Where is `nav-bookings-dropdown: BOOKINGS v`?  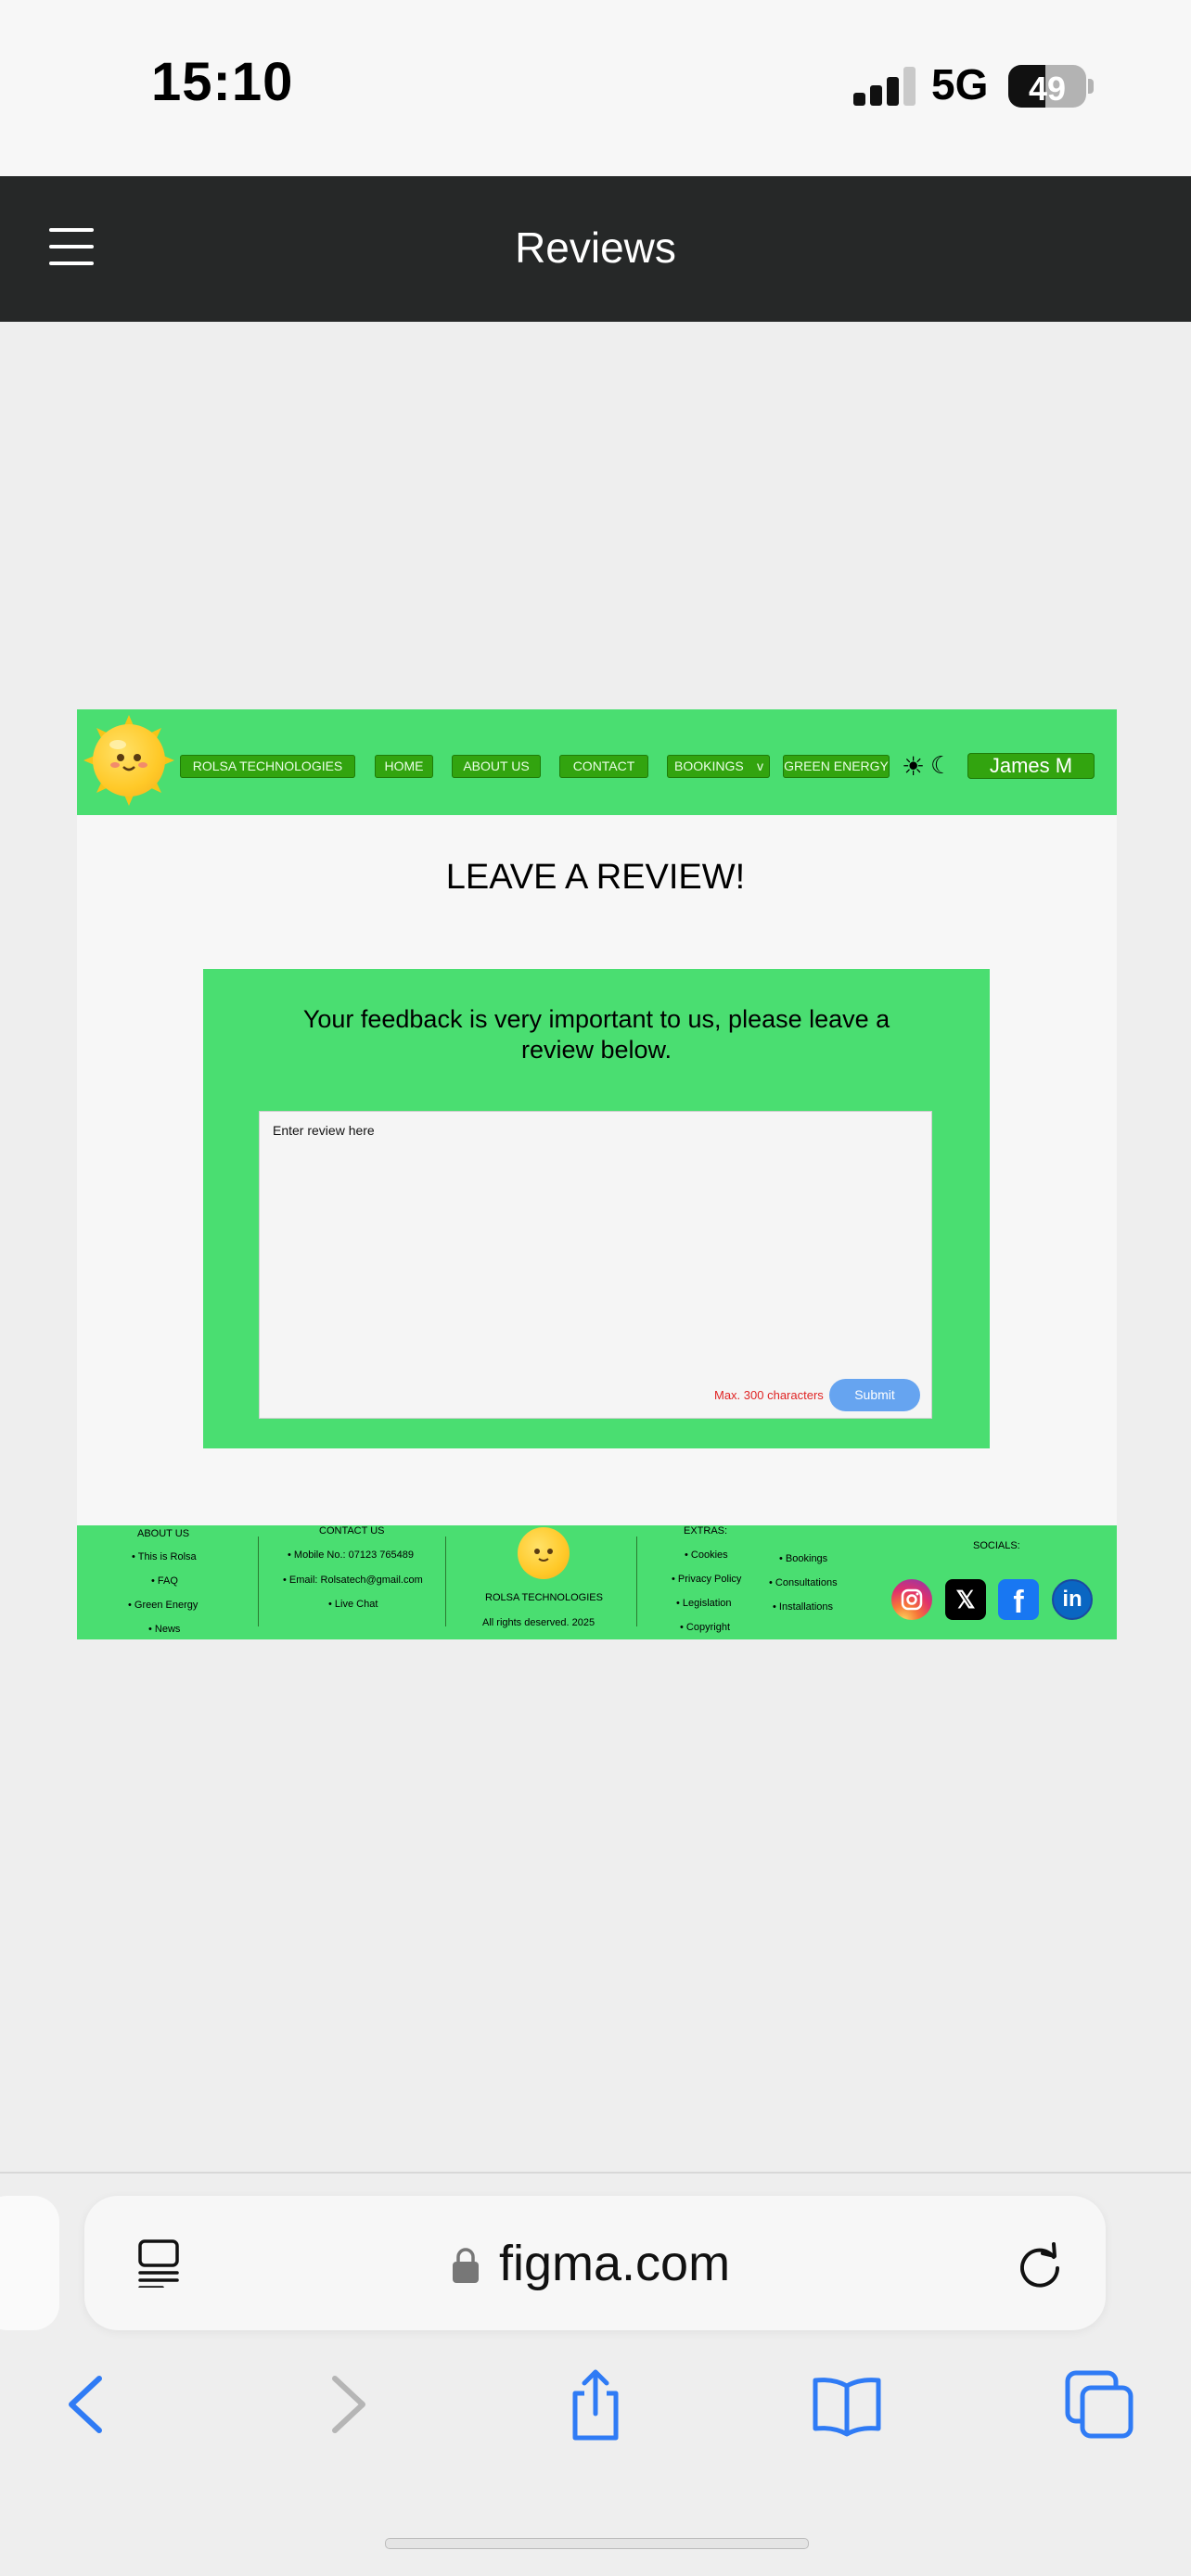 nav-bookings-dropdown: BOOKINGS v is located at coordinates (718, 766).